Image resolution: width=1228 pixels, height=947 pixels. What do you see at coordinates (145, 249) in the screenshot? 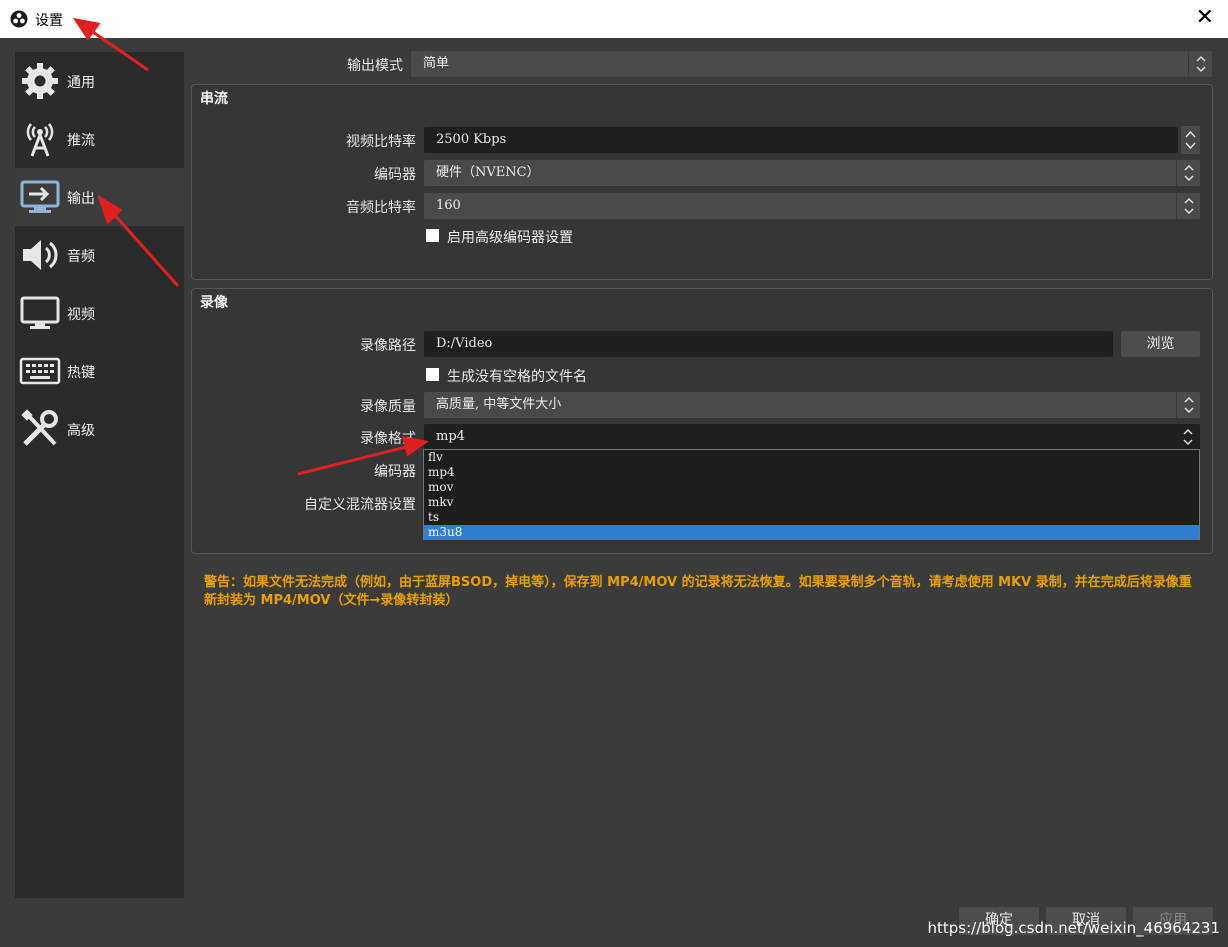
I see `arrow-to-output` at bounding box center [145, 249].